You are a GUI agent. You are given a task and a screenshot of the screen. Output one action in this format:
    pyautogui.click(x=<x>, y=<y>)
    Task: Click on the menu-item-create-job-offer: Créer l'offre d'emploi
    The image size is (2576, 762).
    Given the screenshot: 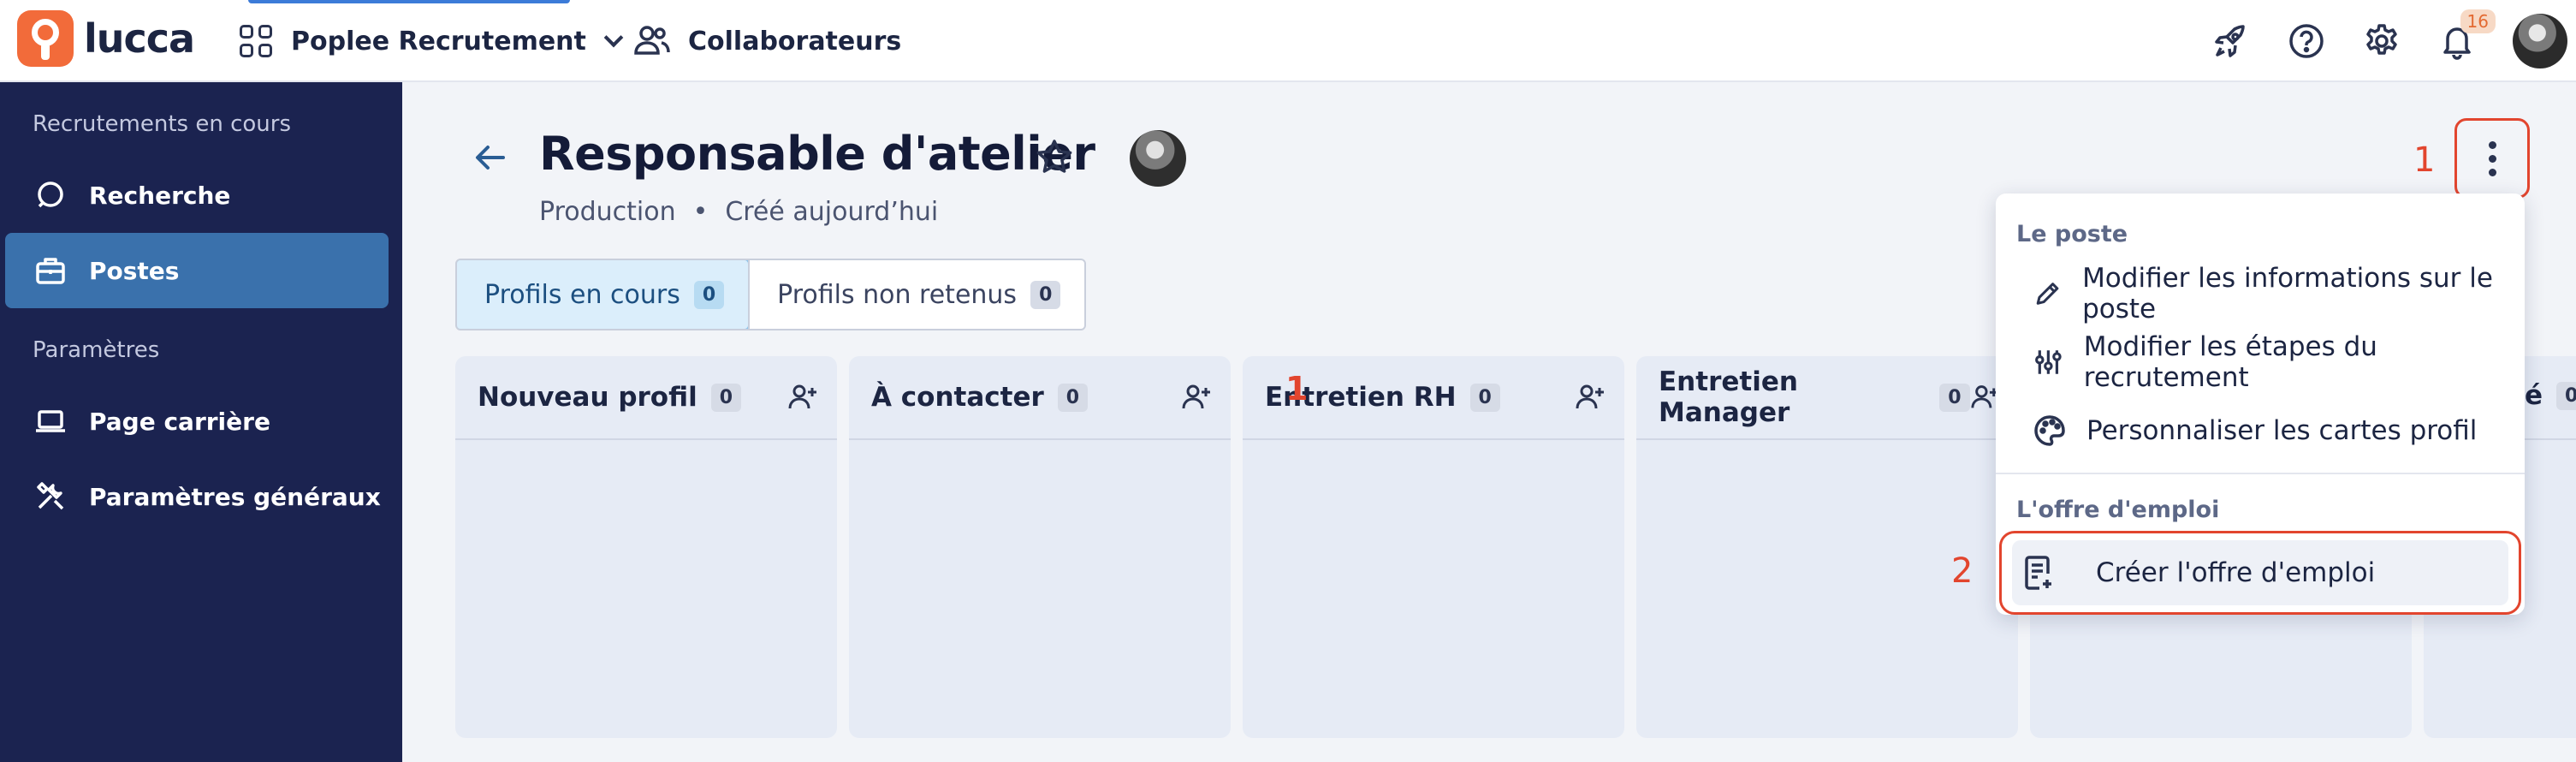 What is the action you would take?
    pyautogui.click(x=2260, y=573)
    